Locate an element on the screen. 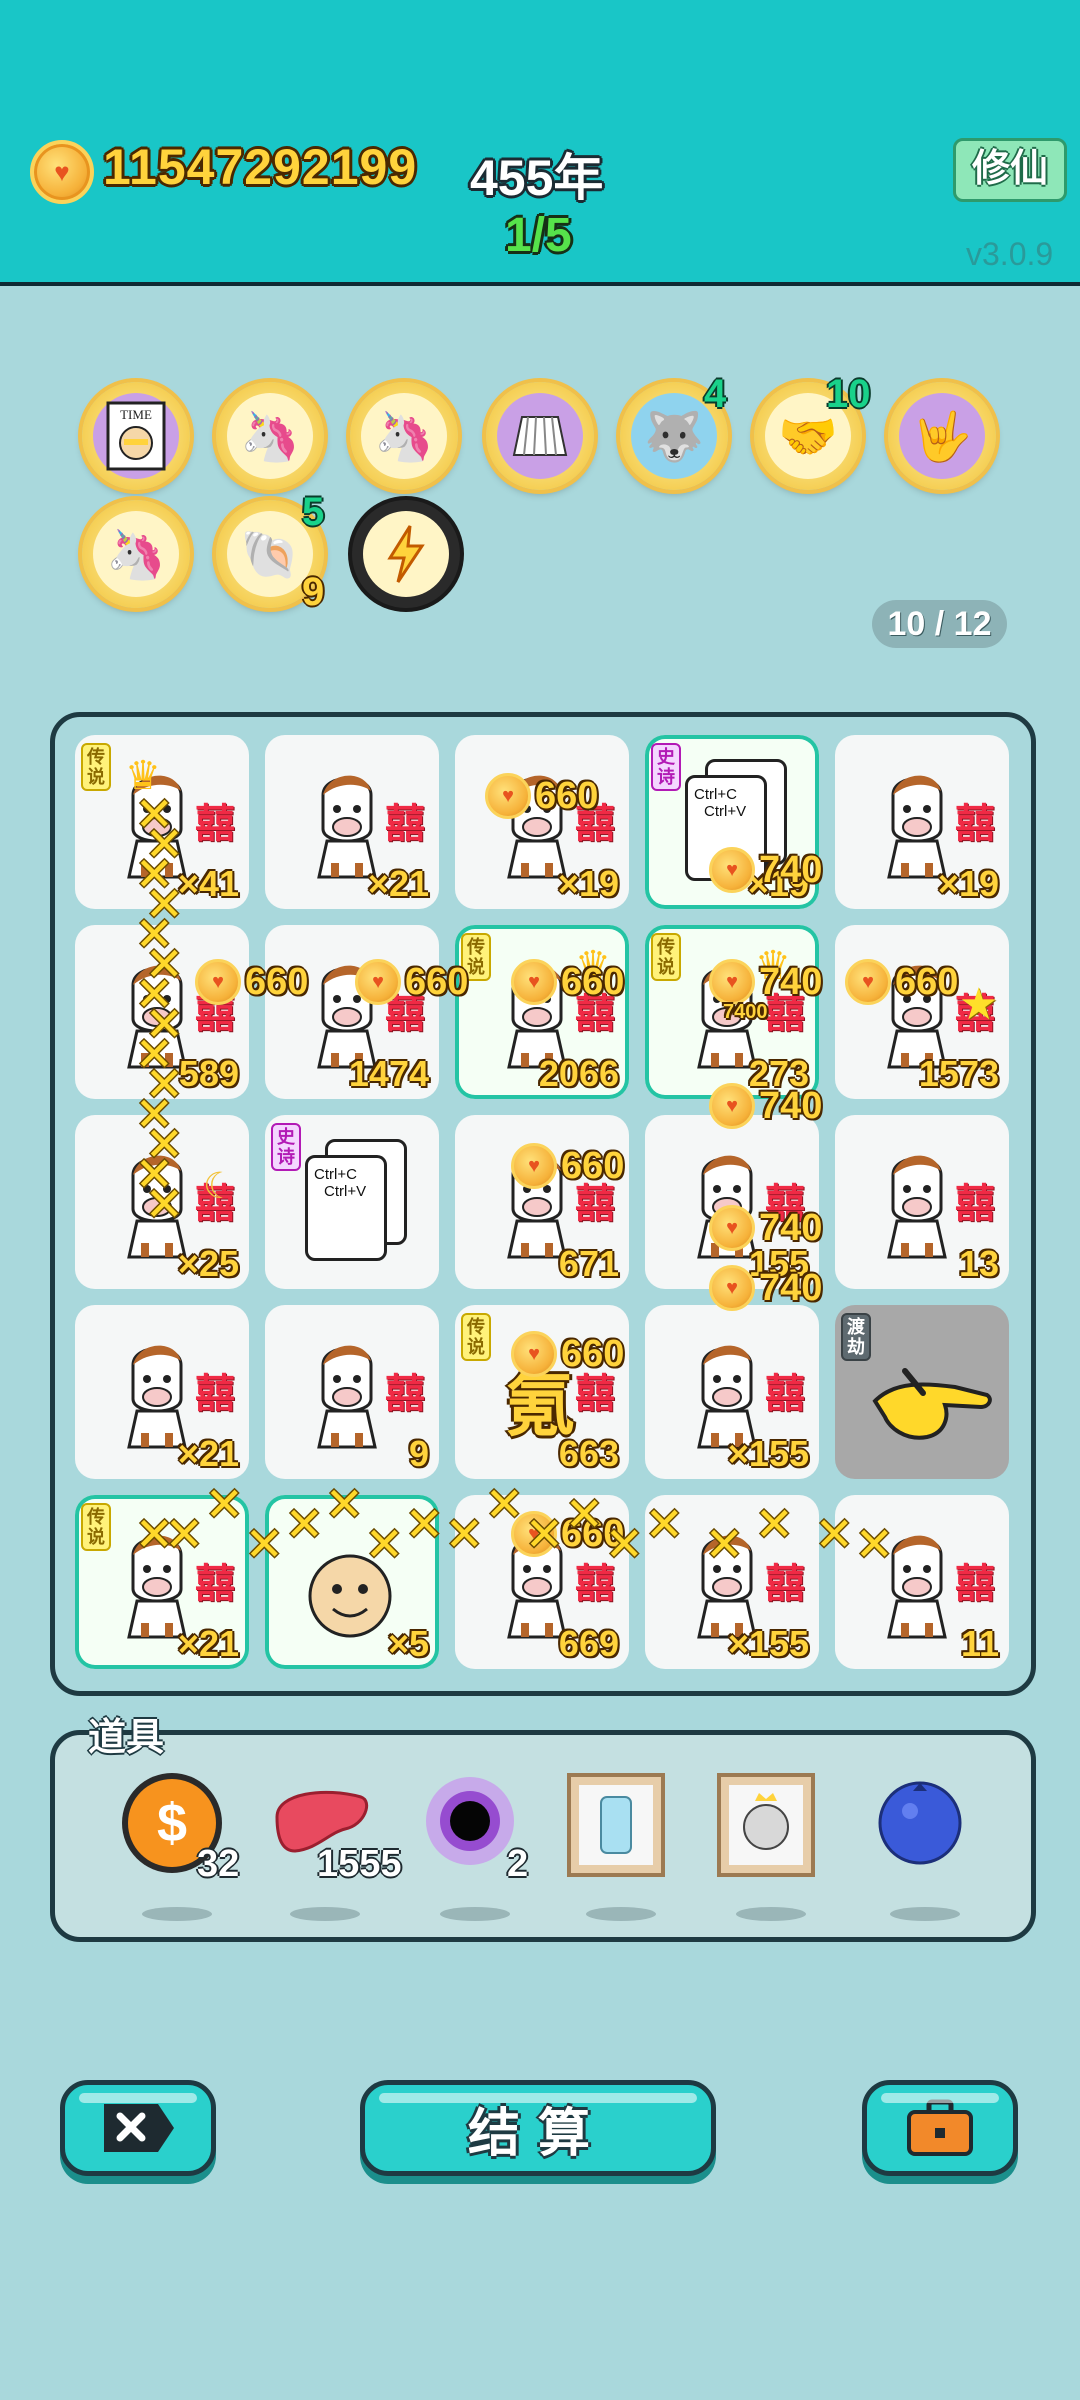 The image size is (1080, 2400). relic-unicorn-2: 🦄 is located at coordinates (404, 436).